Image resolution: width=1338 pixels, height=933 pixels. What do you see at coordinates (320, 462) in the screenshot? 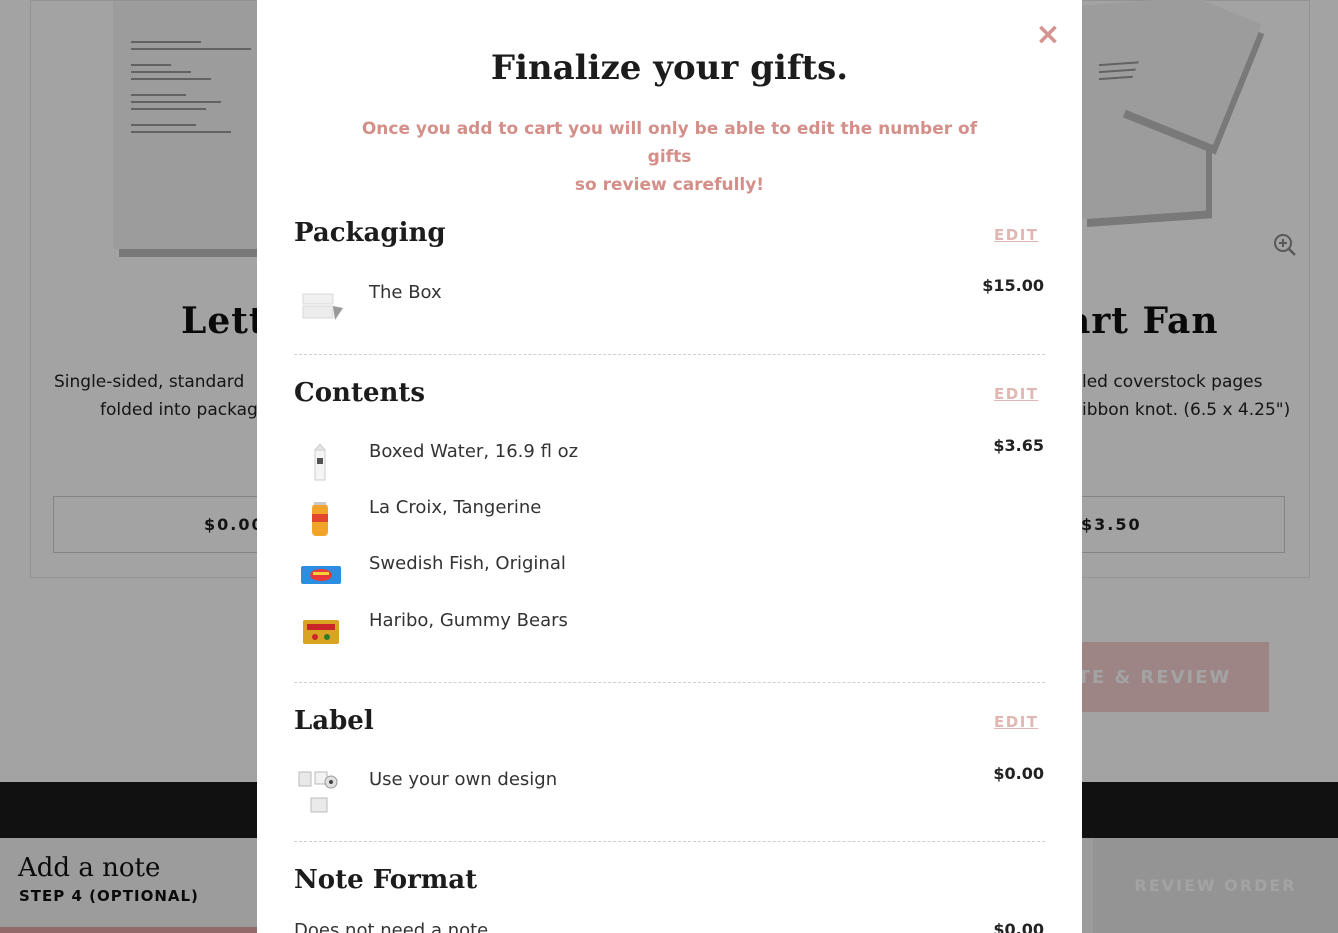
I see `water-carton-icon` at bounding box center [320, 462].